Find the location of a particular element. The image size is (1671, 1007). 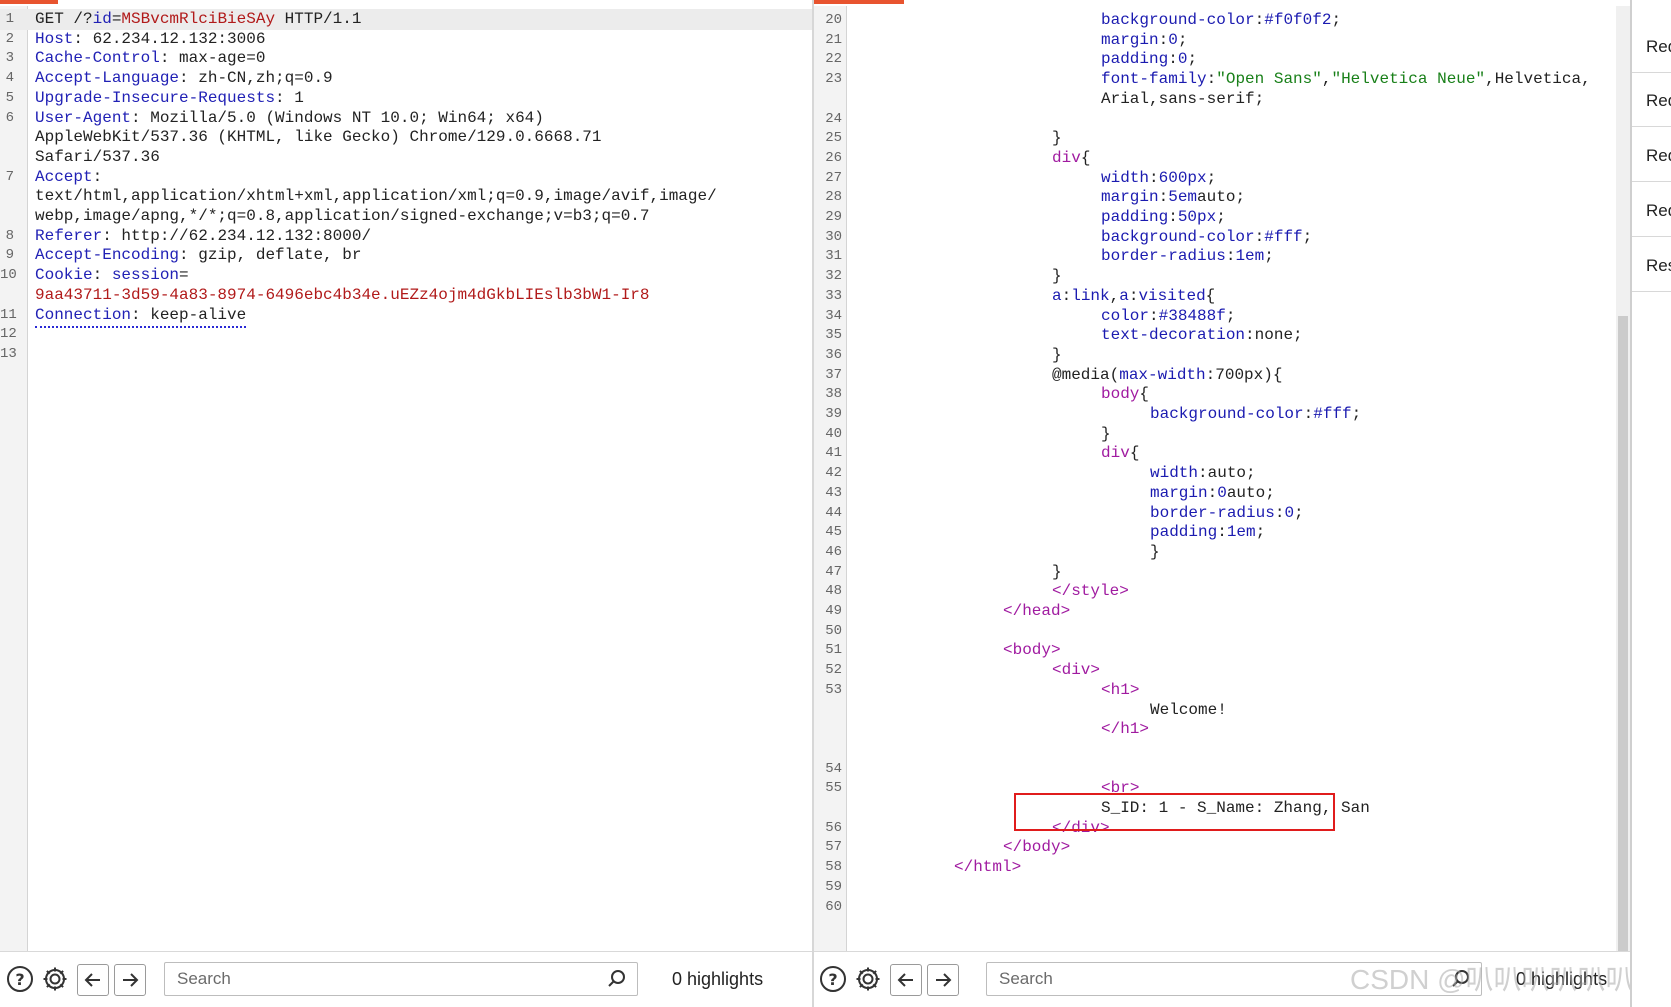

code-line: 52 <div> is located at coordinates (1222, 670).